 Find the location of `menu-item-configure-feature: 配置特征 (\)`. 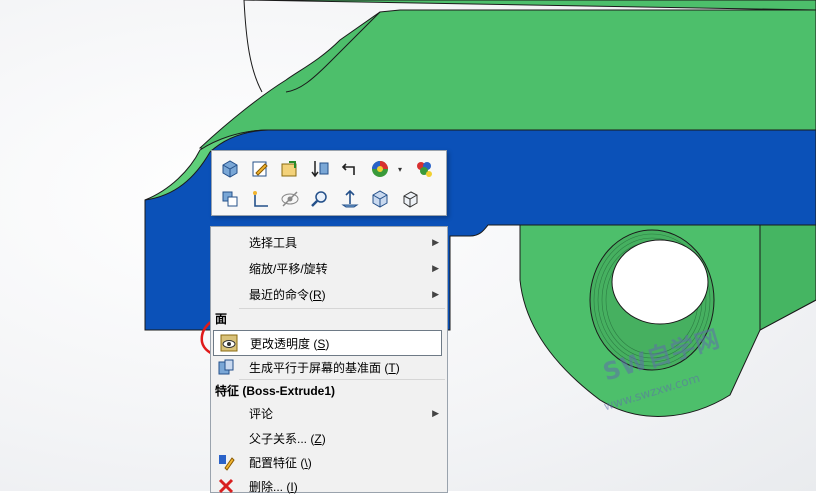

menu-item-configure-feature: 配置特征 (\) is located at coordinates (329, 462).